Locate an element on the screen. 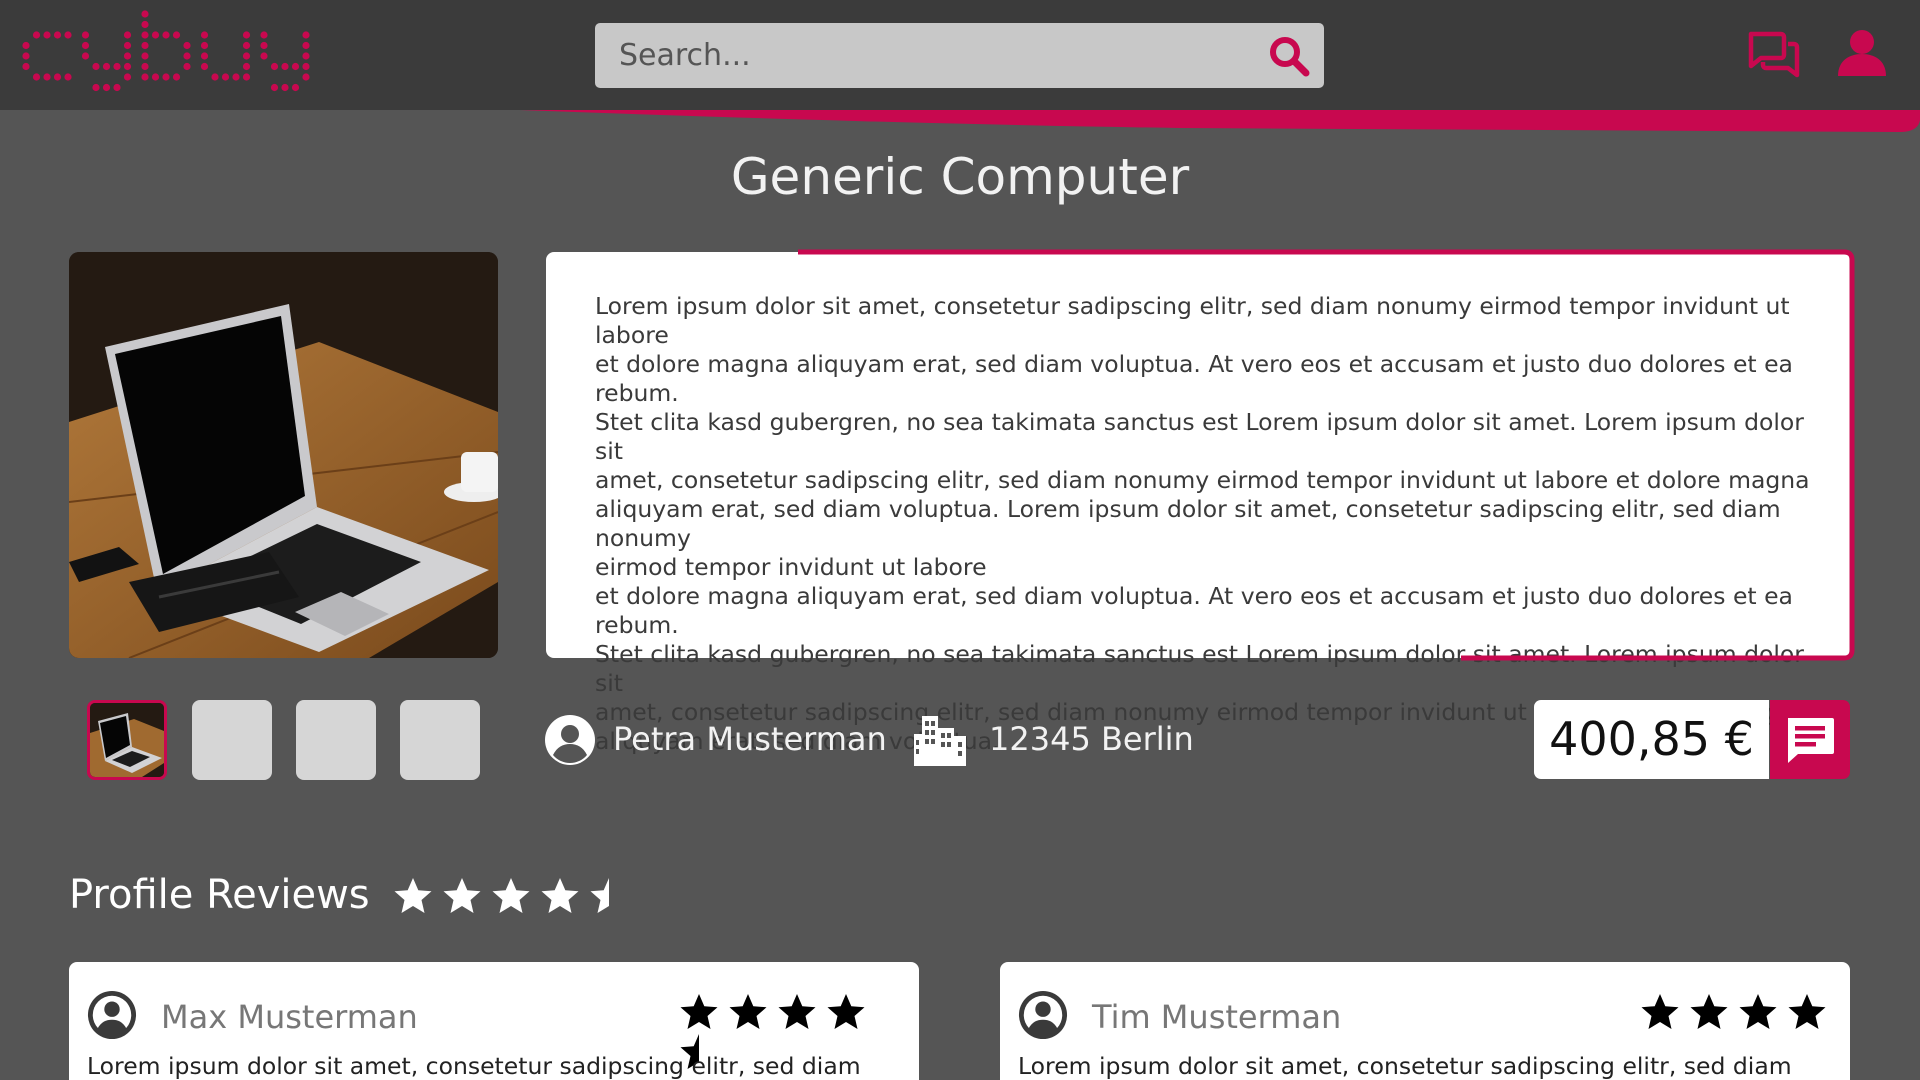 The width and height of the screenshot is (1920, 1080). reviews-title: Profile Reviews is located at coordinates (219, 895).